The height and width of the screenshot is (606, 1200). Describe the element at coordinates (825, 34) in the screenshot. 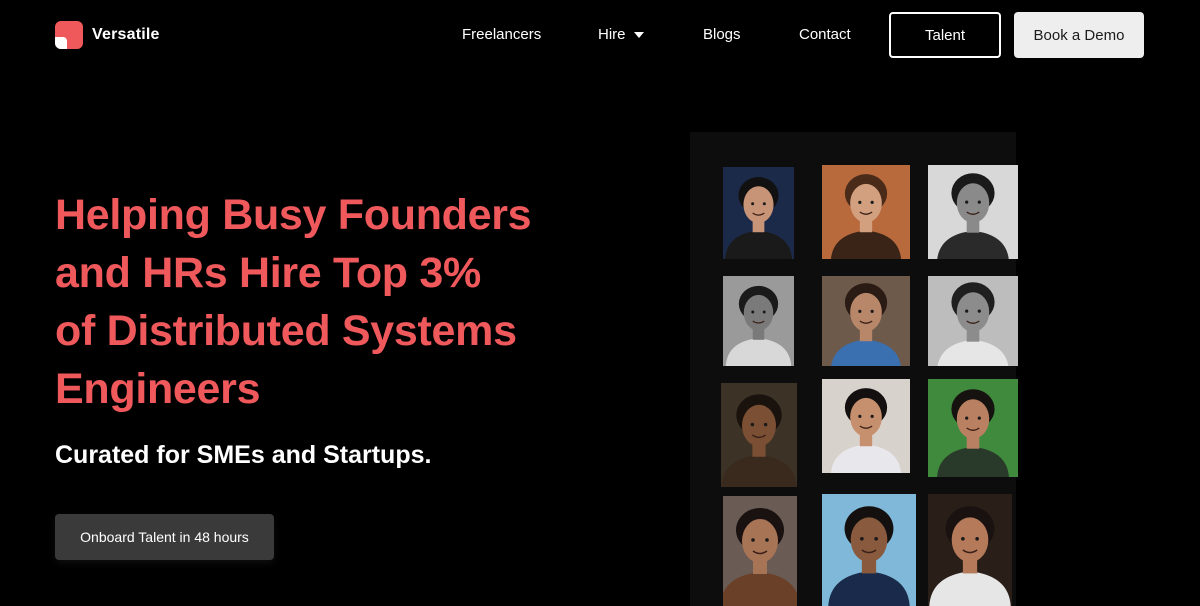

I see `nav-link-contact: Contact` at that location.